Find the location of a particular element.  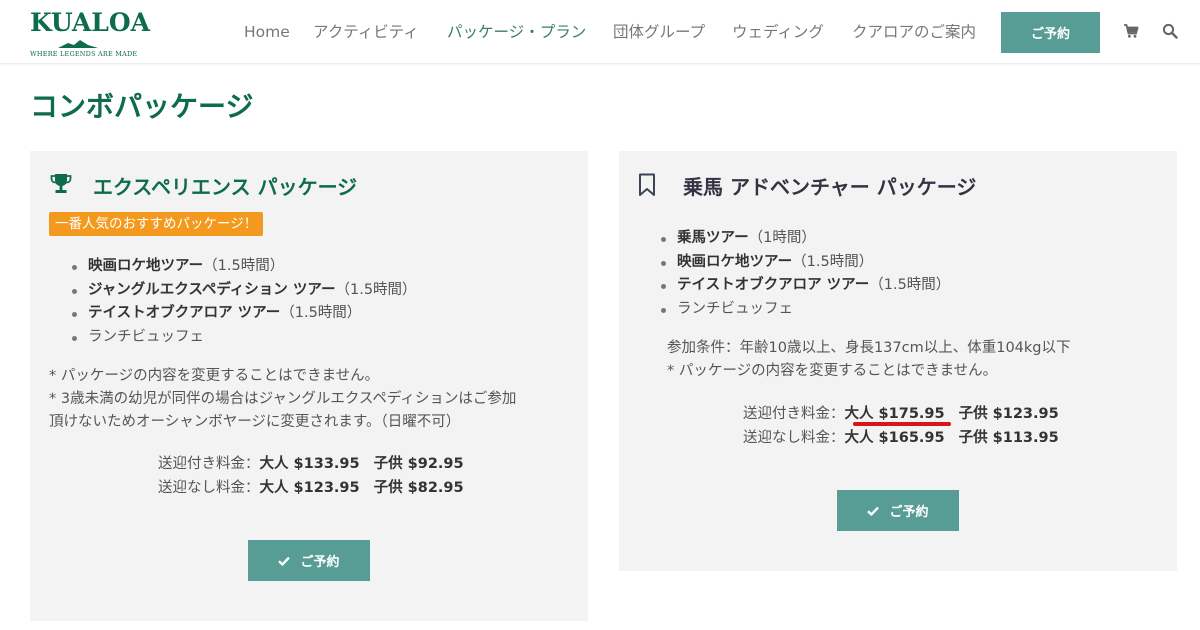

card-title: エクスペリエンス パッケージ is located at coordinates (225, 187).